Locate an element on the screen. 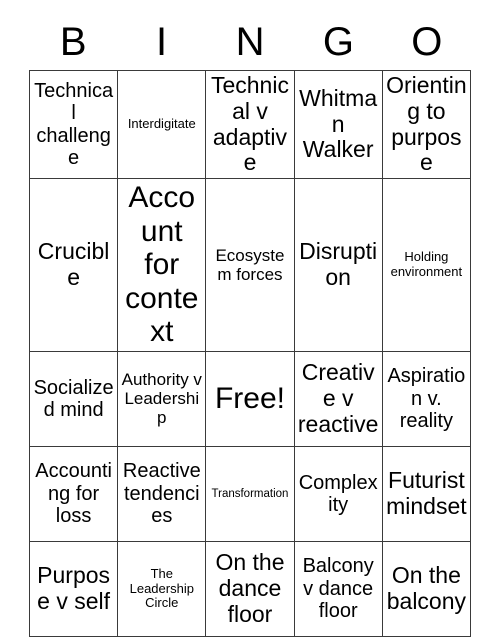 The height and width of the screenshot is (637, 500). bingo-cell-o5: On the balcony is located at coordinates (426, 588).